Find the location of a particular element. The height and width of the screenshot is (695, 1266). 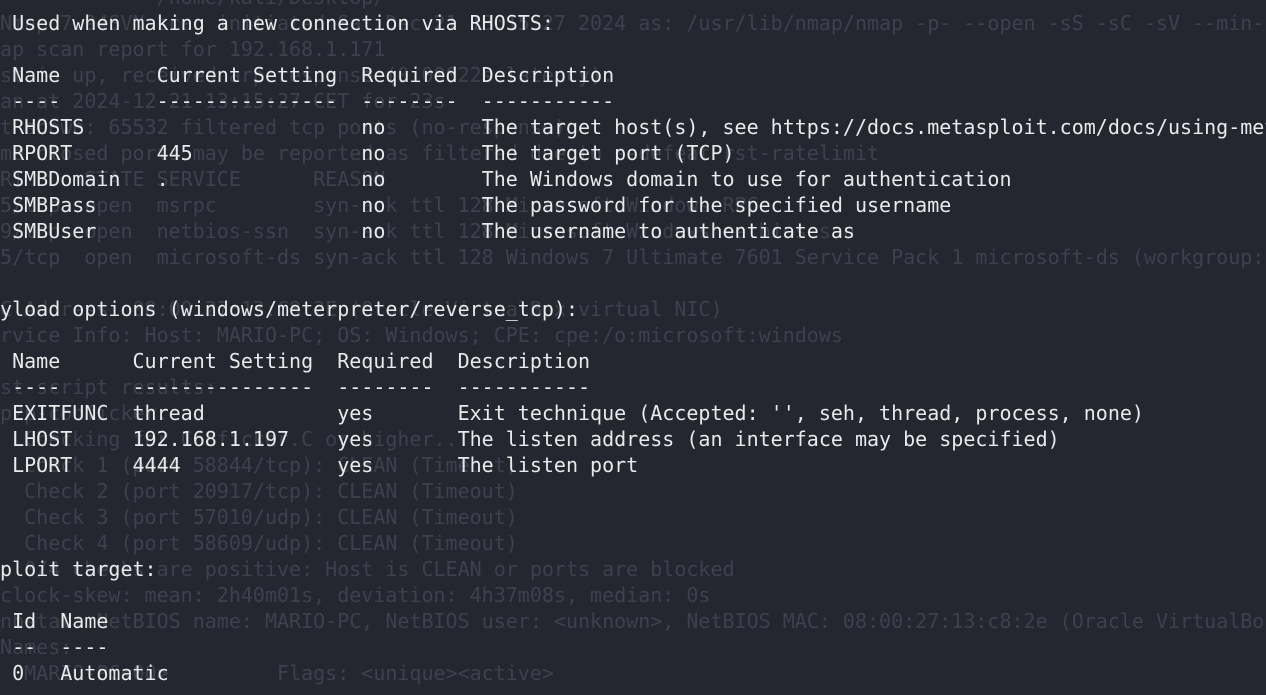

exploit-target-underline: -- ---- is located at coordinates (54, 647).